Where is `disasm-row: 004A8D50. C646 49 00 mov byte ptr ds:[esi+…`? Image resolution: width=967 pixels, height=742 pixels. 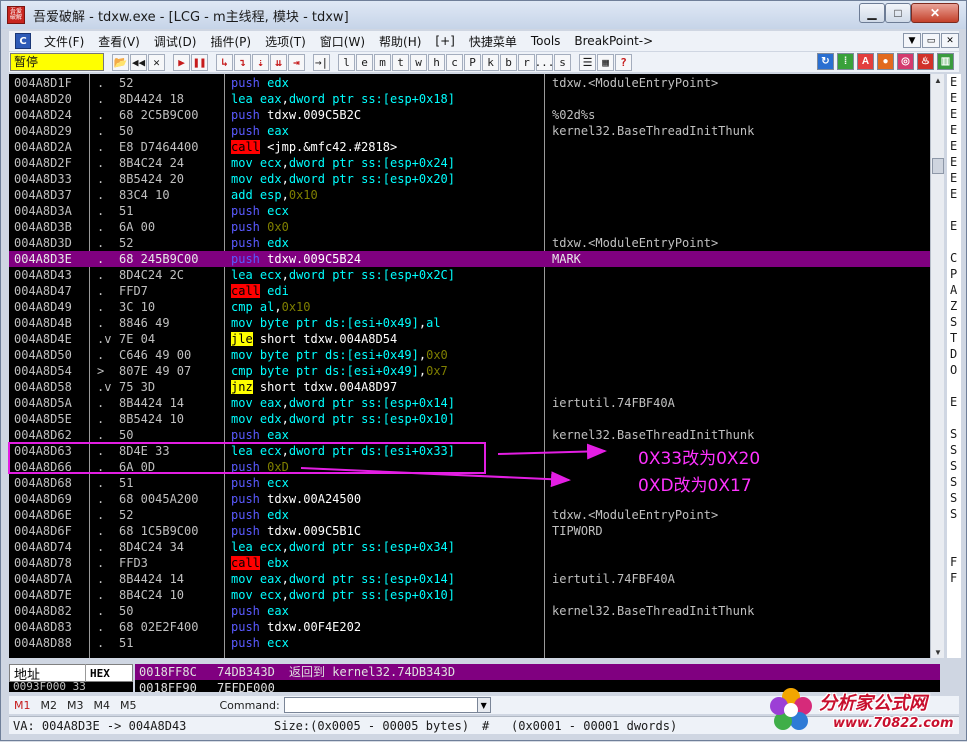 disasm-row: 004A8D50. C646 49 00 mov byte ptr ds:[esi+… is located at coordinates (476, 355).